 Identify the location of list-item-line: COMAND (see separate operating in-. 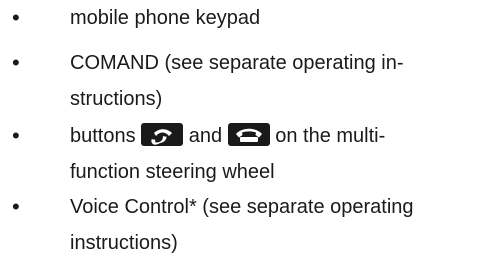
(237, 63).